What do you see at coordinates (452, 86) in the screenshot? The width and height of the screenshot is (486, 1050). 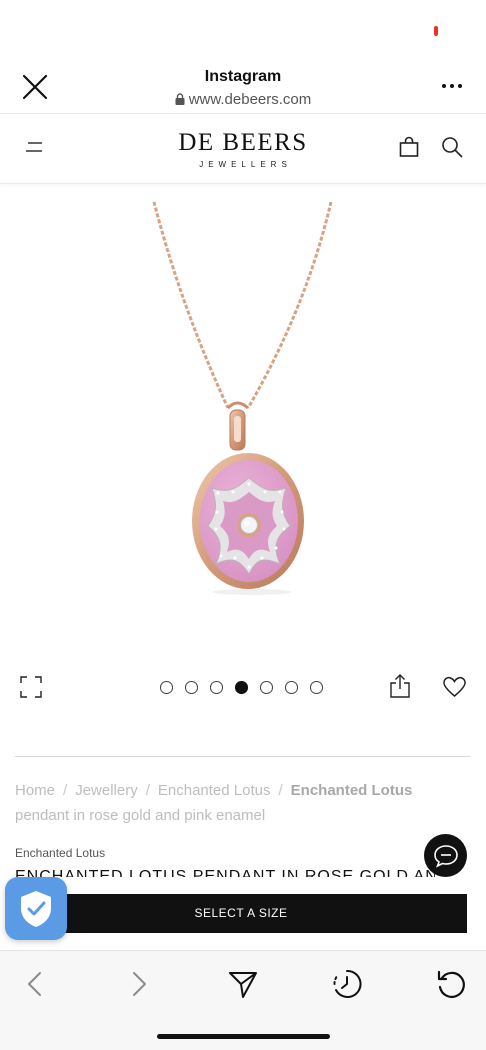 I see `more-options-icon` at bounding box center [452, 86].